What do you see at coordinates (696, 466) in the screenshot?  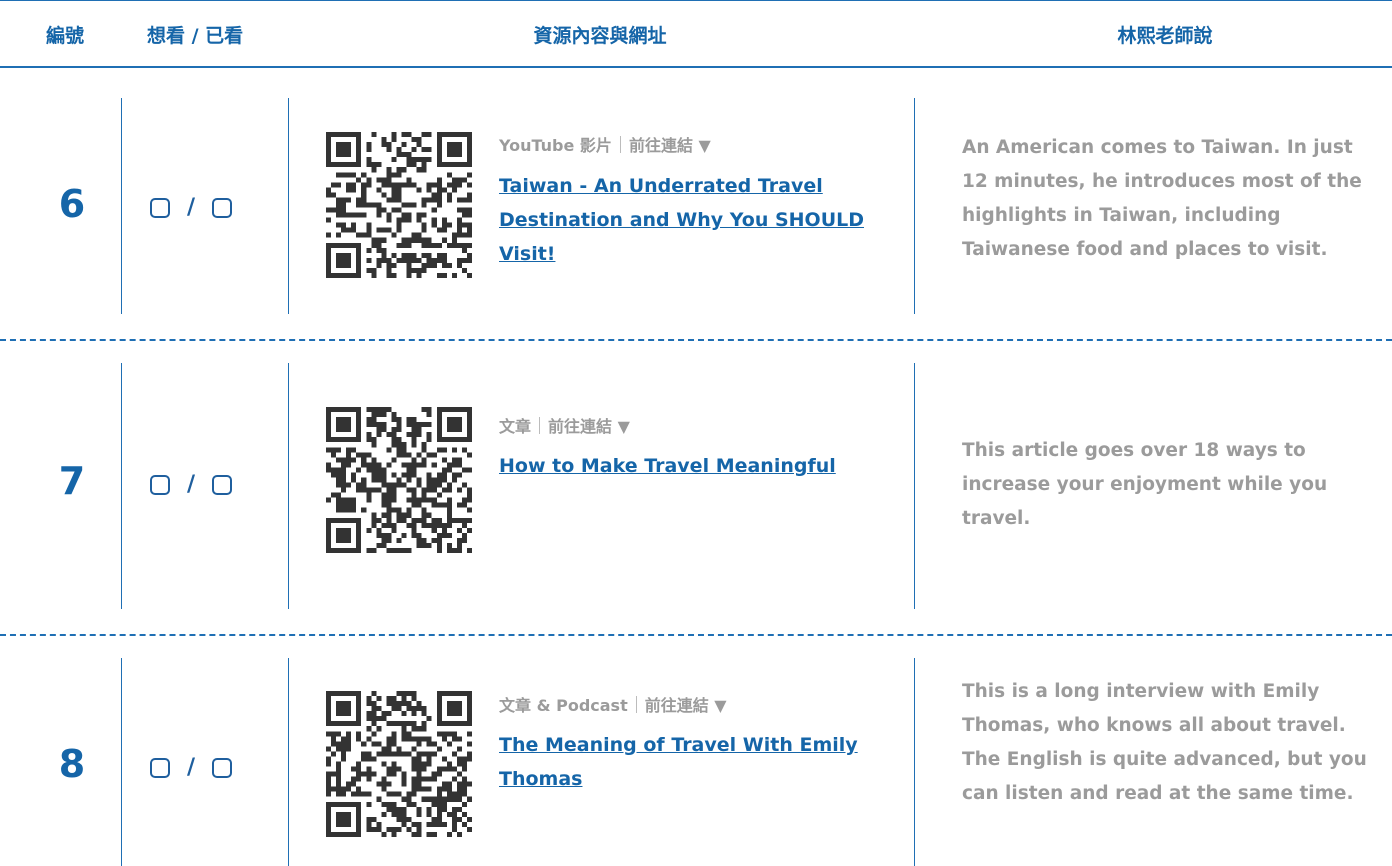 I see `resource-title-link: How to Make Travel Meaningful` at bounding box center [696, 466].